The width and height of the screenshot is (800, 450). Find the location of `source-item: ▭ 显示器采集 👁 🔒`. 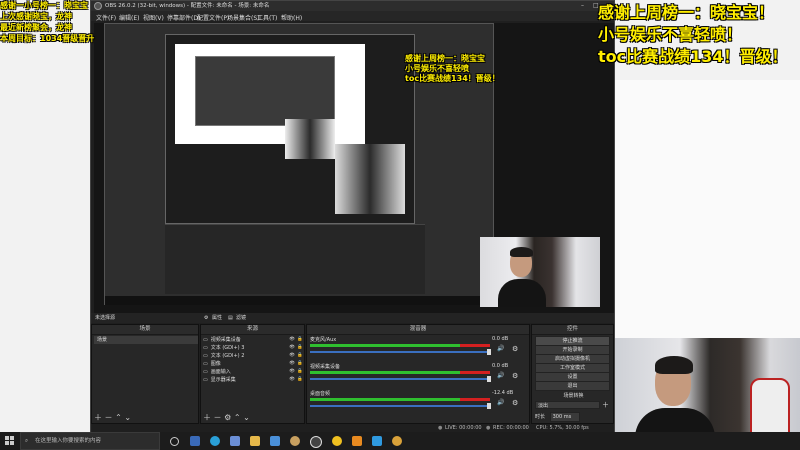

source-item: ▭ 显示器采集 👁 🔒 is located at coordinates (253, 380).